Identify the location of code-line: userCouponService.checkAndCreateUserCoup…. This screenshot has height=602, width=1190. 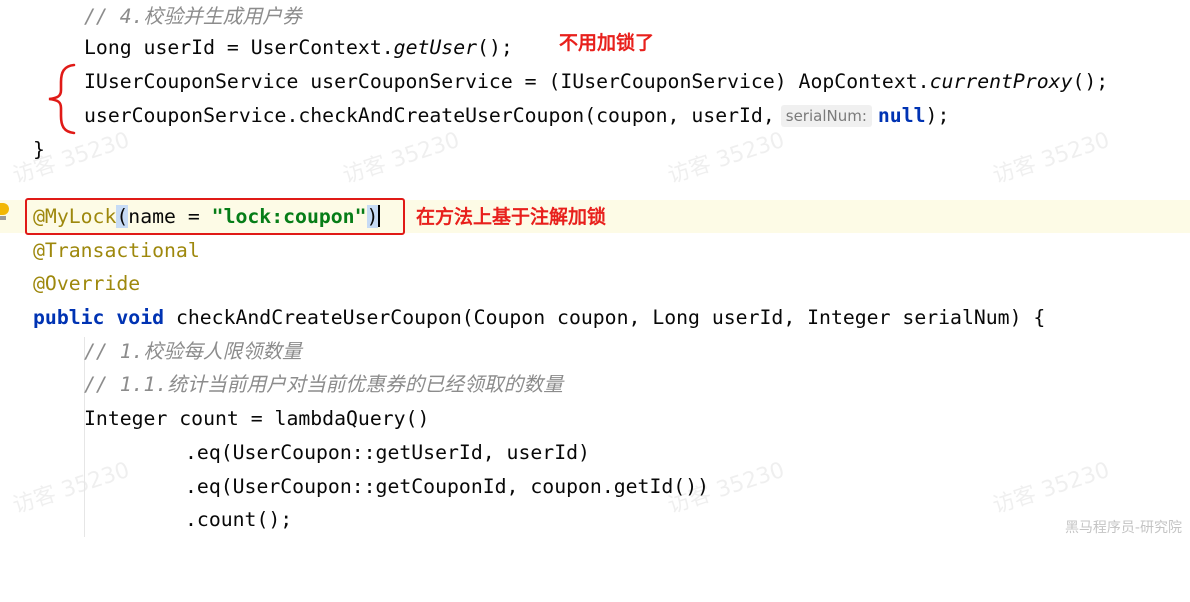
(595, 115).